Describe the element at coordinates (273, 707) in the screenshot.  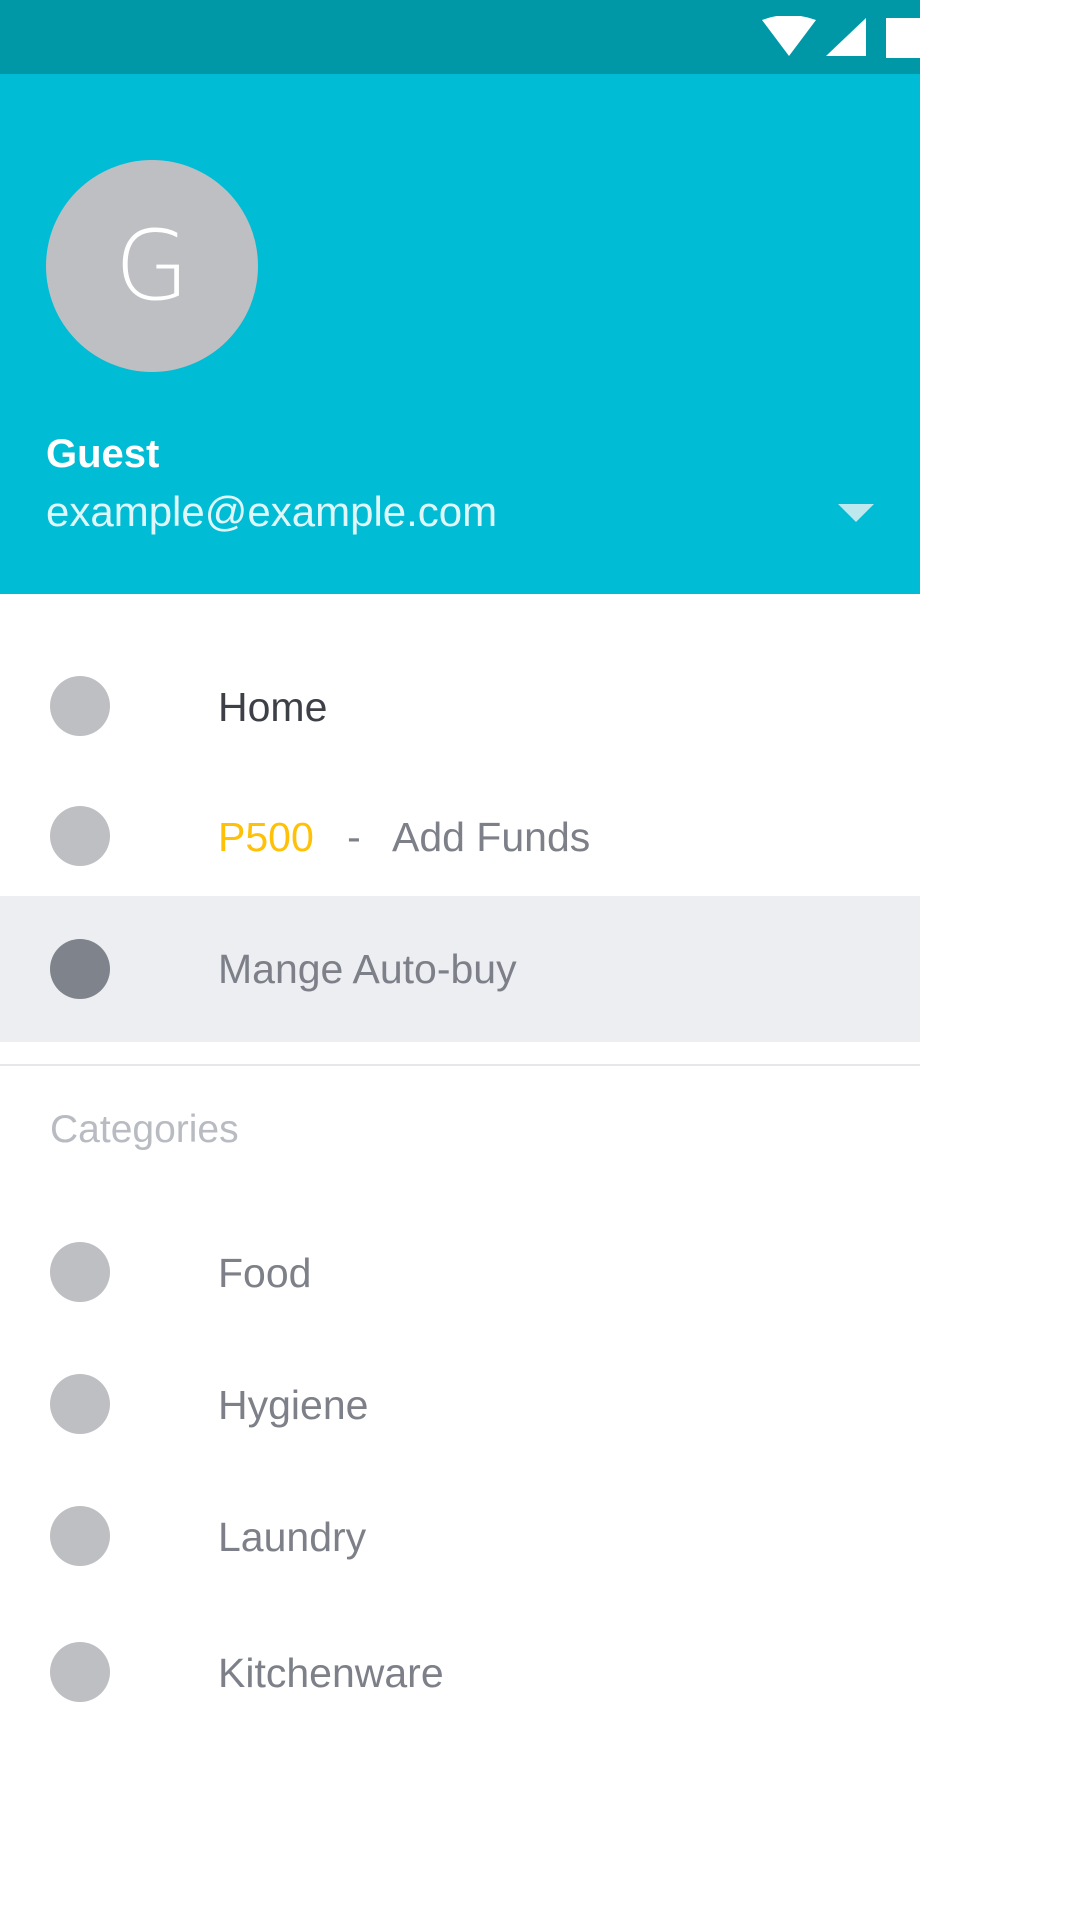
I see `menu-item-label: Home` at that location.